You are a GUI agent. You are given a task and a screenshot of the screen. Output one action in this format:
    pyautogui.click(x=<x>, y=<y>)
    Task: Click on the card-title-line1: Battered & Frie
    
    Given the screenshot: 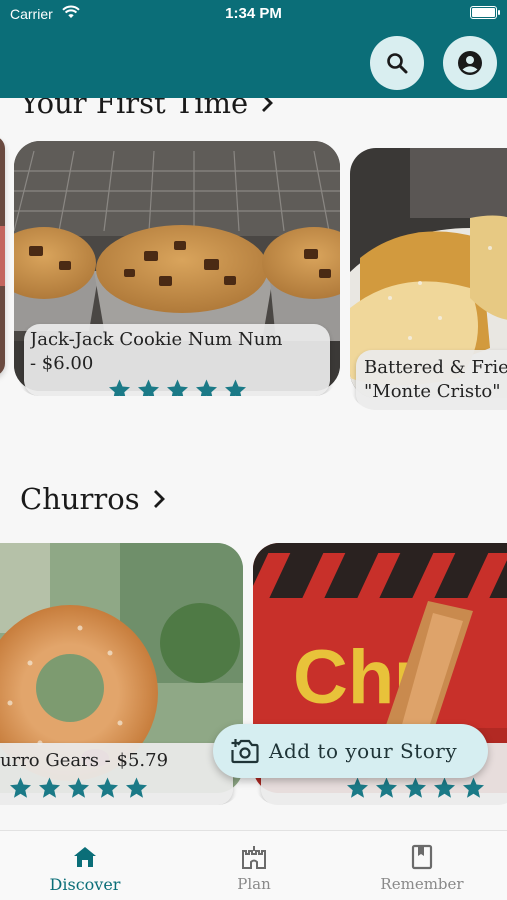 What is the action you would take?
    pyautogui.click(x=435, y=367)
    